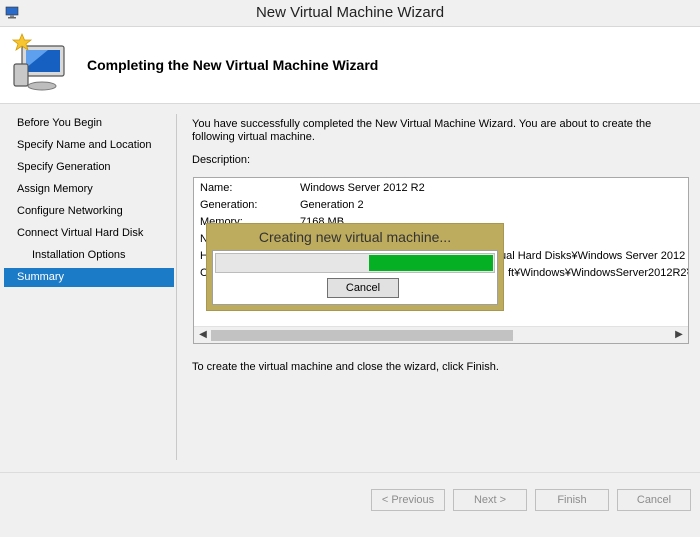  I want to click on window-title: New Virtual Machine Wizard, so click(350, 12).